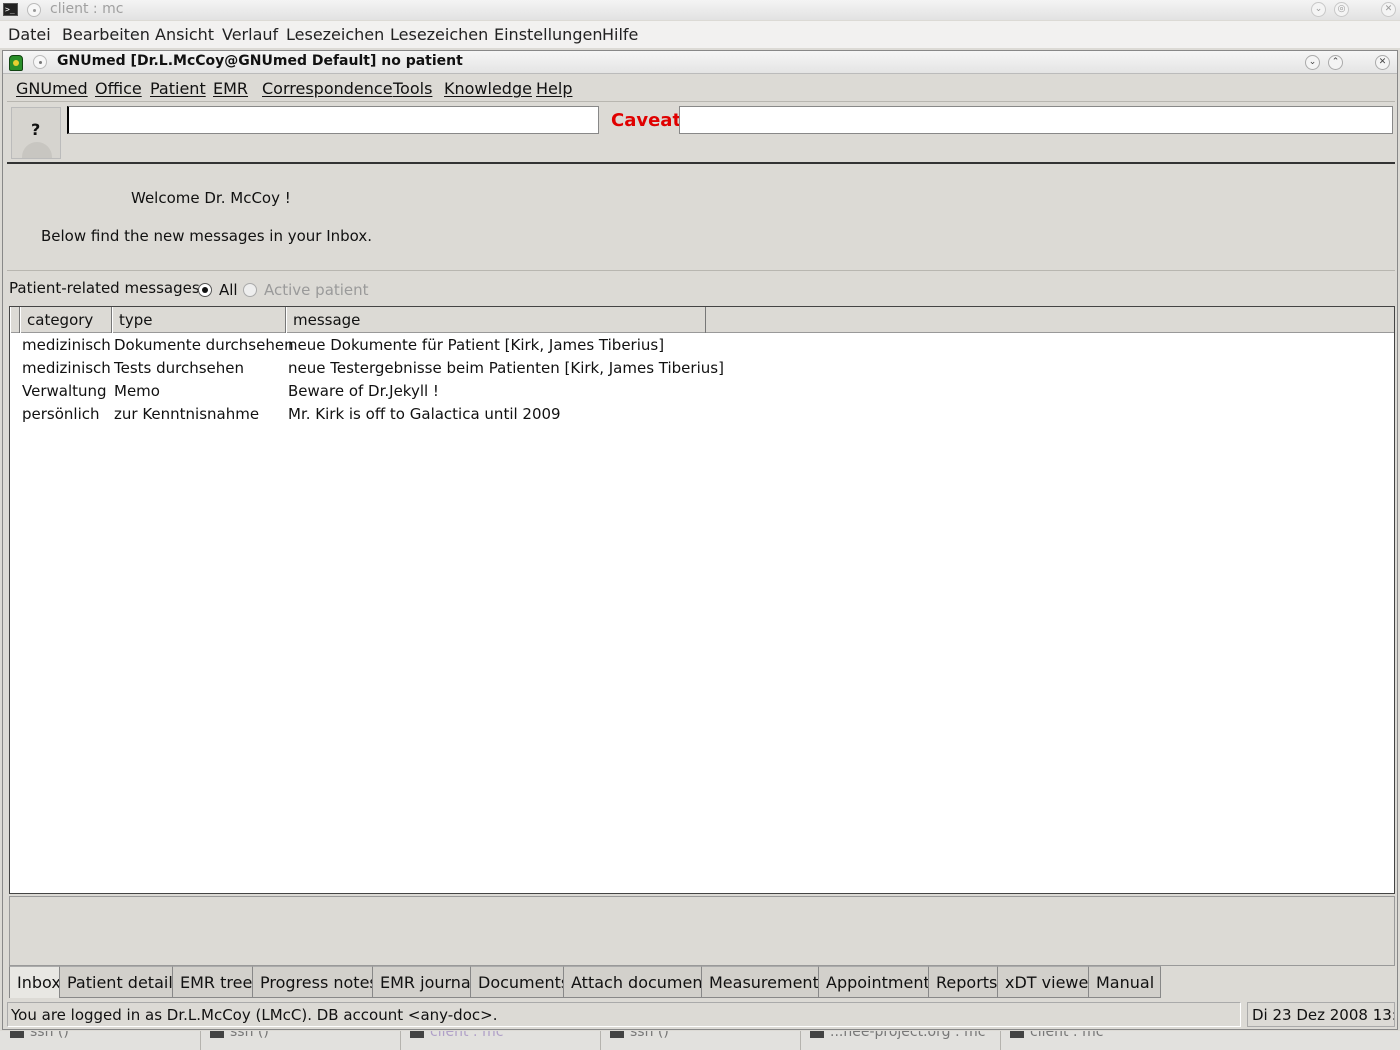 This screenshot has height=1050, width=1400. Describe the element at coordinates (496, 320) in the screenshot. I see `column-message: message` at that location.